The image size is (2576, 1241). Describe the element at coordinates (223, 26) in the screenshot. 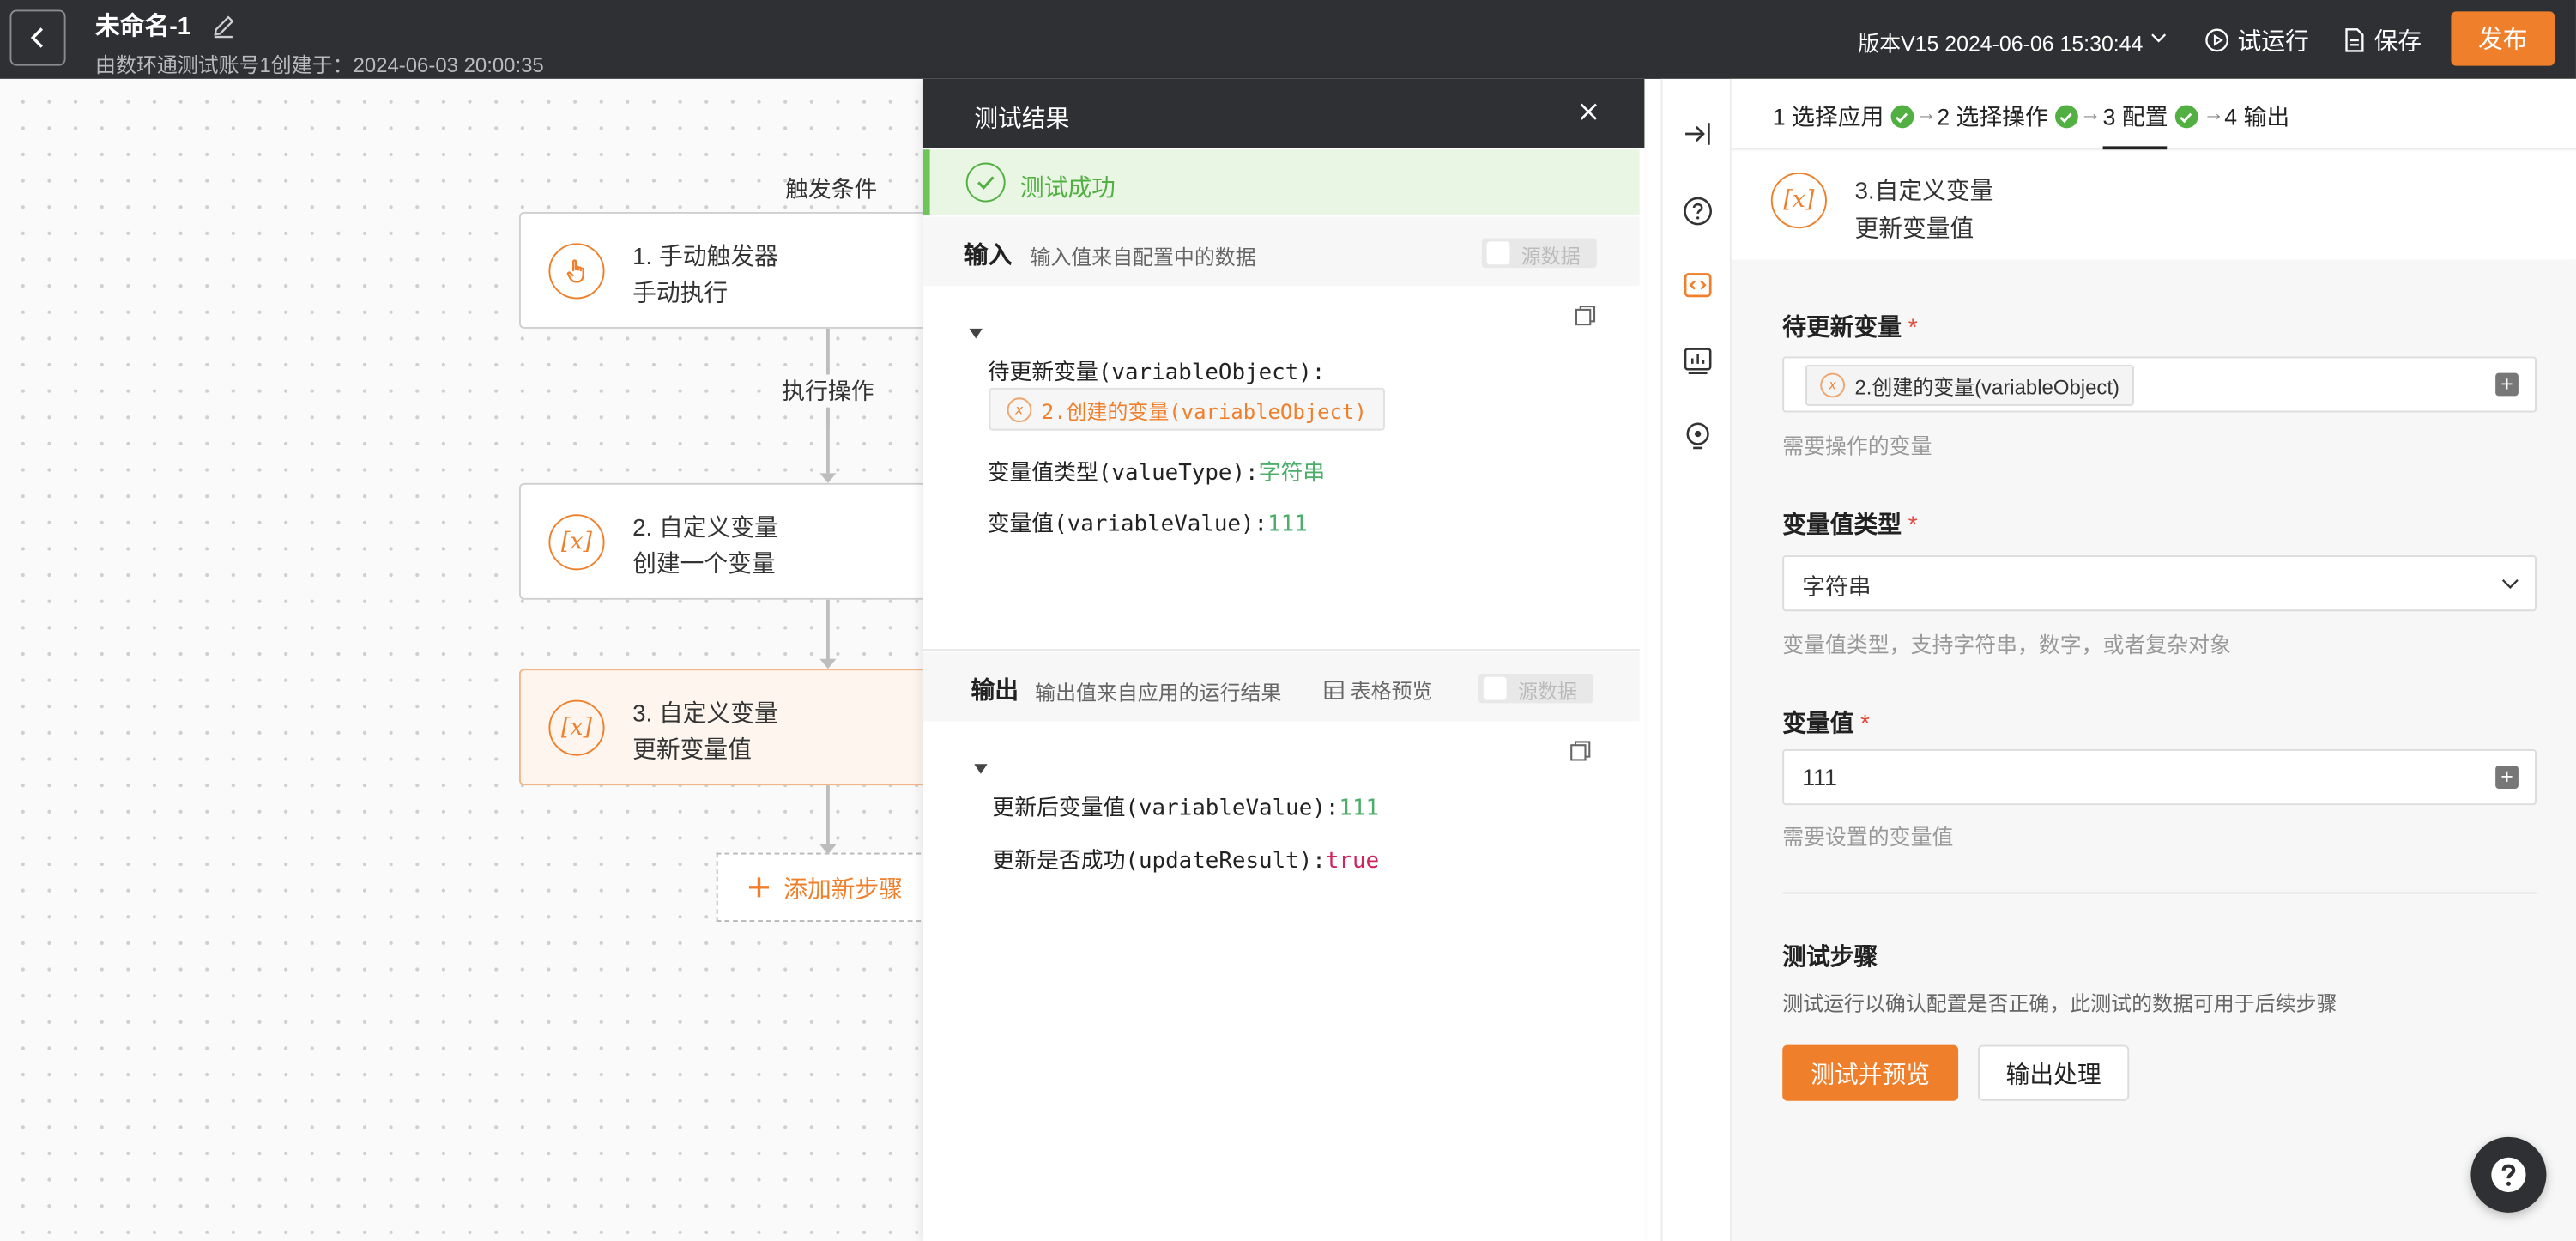

I see `edit-icon` at that location.